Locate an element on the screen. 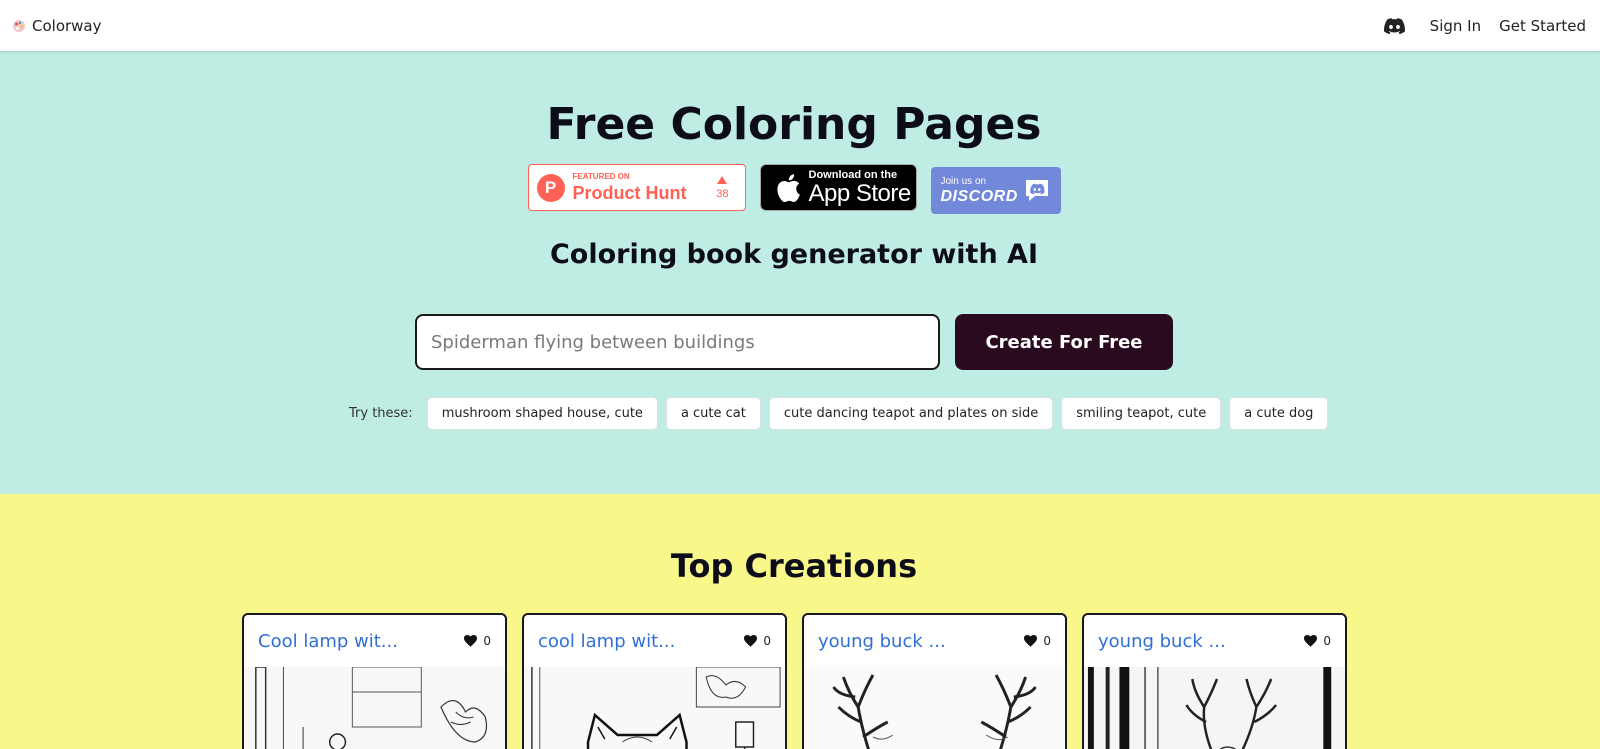 This screenshot has height=749, width=1600. suggestion-chip: smiling teapot, cute is located at coordinates (1141, 413).